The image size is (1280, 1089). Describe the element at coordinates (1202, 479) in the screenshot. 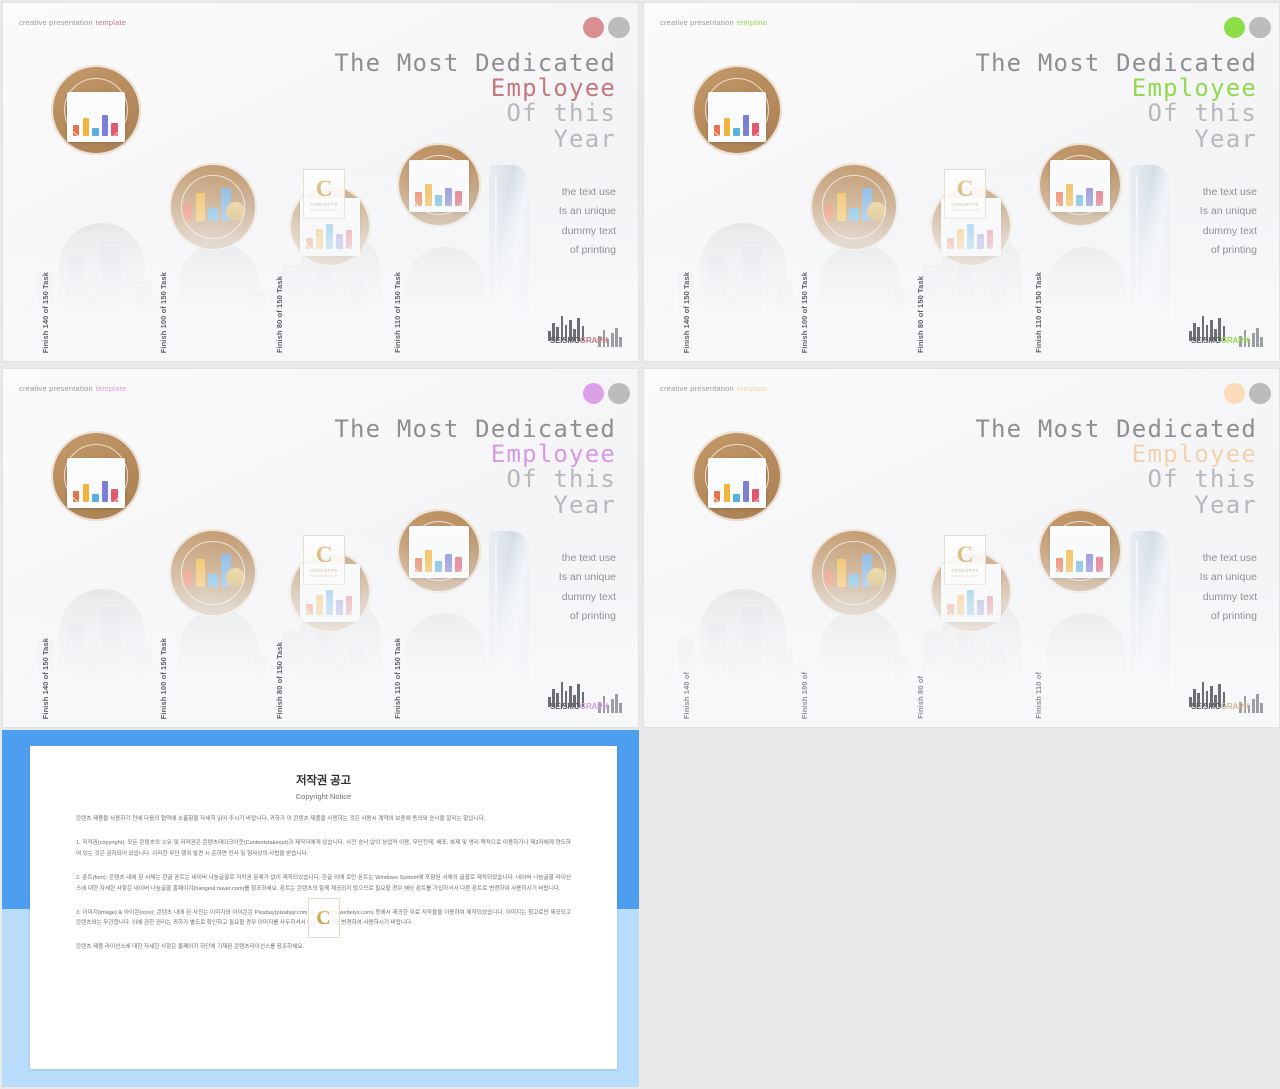

I see `headline-line-3: Of this` at that location.